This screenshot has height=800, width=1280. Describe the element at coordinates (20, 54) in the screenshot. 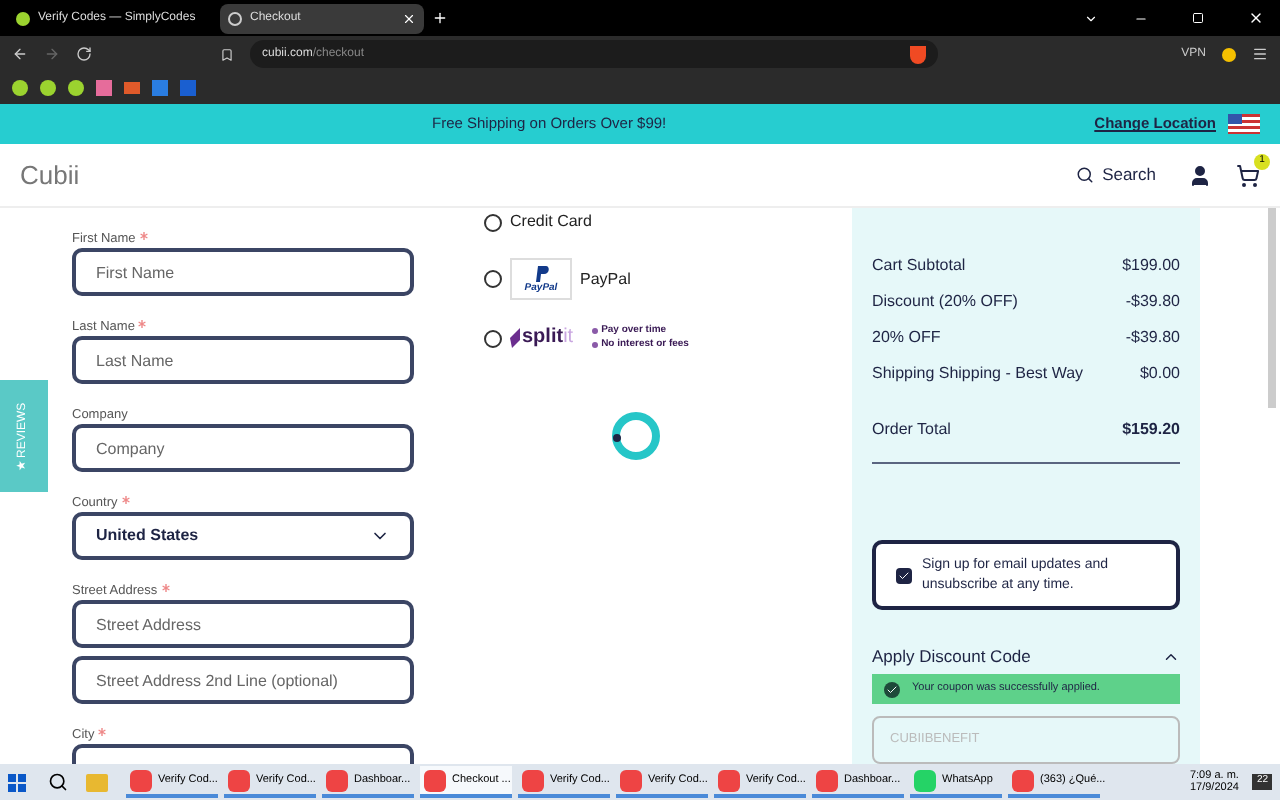

I see `back-icon` at that location.